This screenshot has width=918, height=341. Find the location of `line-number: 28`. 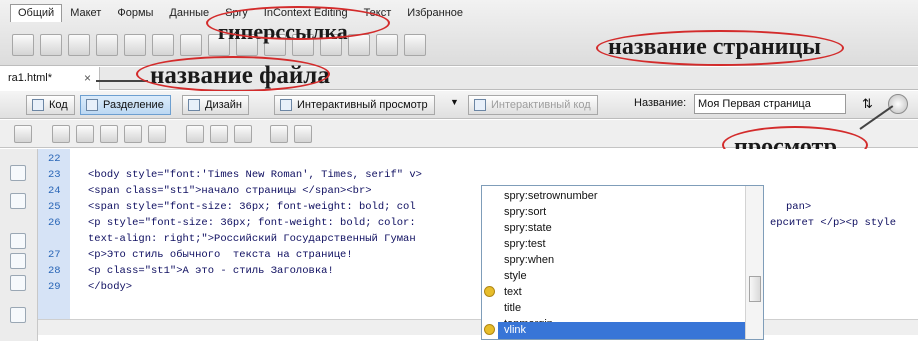

line-number: 28 is located at coordinates (54, 271).